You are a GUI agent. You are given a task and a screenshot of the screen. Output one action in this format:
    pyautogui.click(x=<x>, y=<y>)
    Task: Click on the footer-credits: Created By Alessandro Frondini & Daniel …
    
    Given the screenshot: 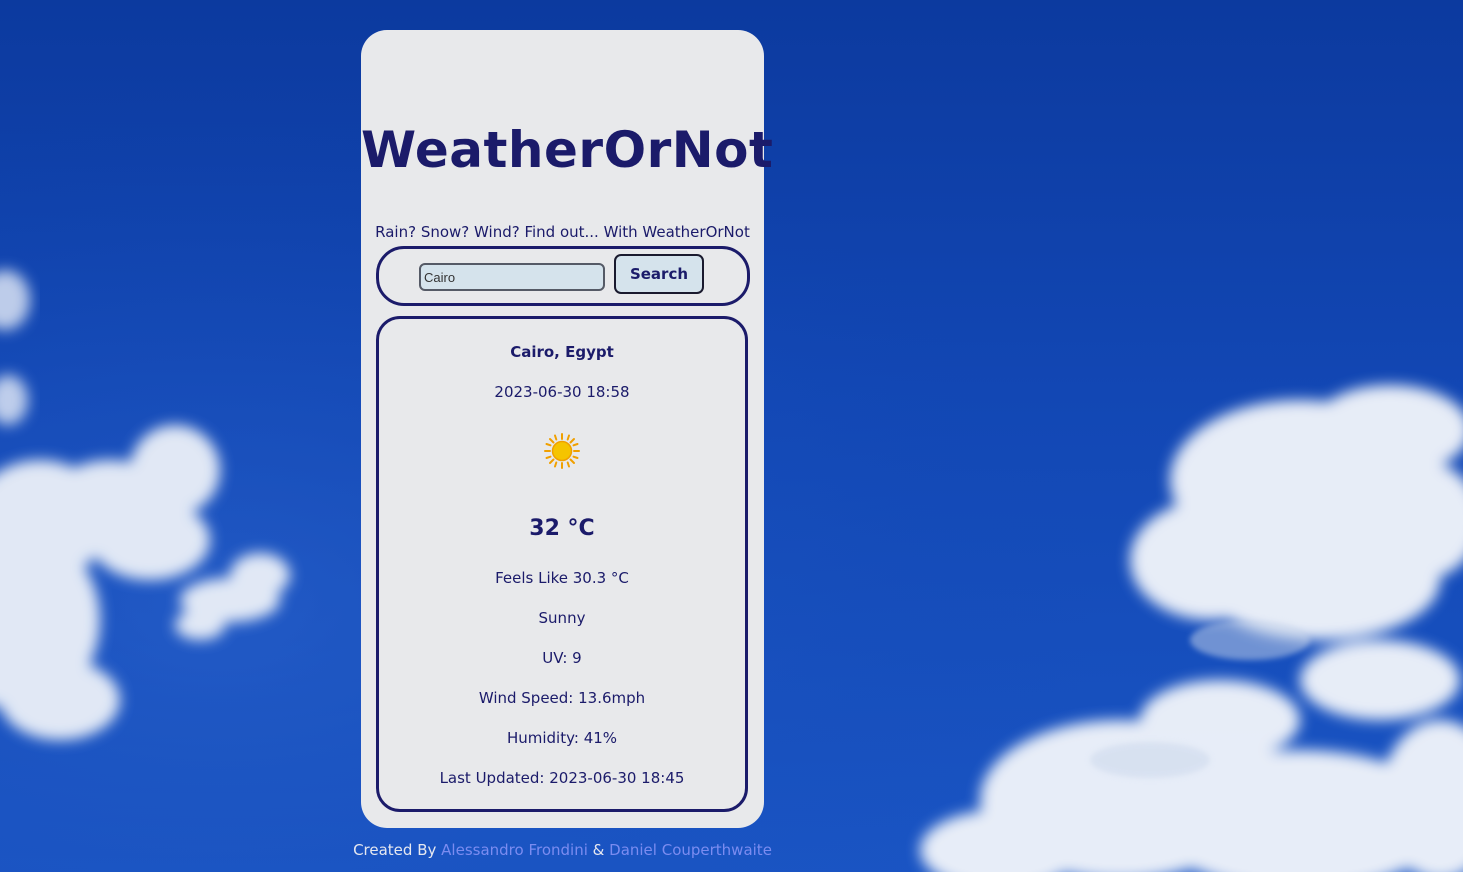 What is the action you would take?
    pyautogui.click(x=562, y=850)
    